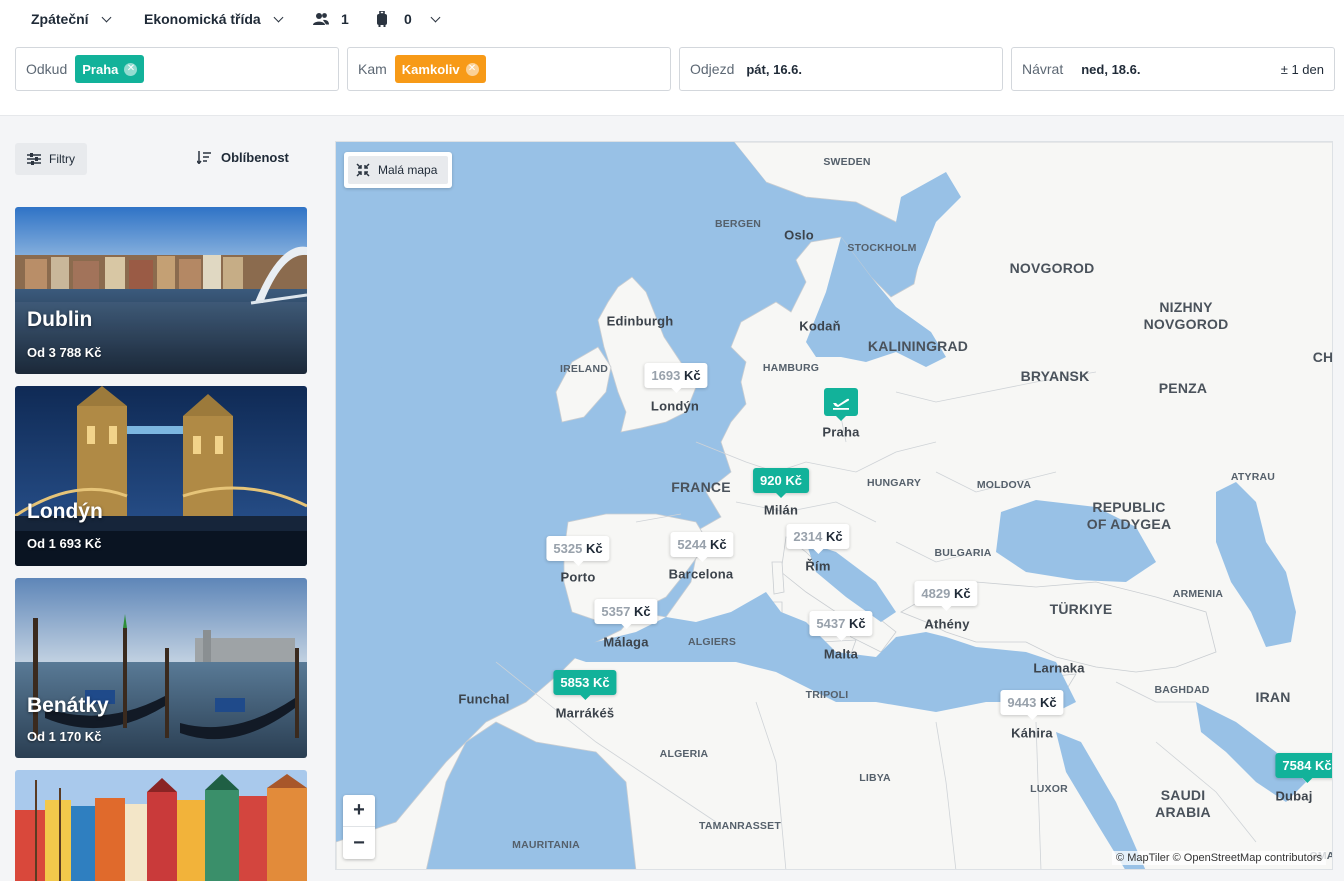  Describe the element at coordinates (1182, 690) in the screenshot. I see `map-label-baghdad: BAGHDAD` at that location.